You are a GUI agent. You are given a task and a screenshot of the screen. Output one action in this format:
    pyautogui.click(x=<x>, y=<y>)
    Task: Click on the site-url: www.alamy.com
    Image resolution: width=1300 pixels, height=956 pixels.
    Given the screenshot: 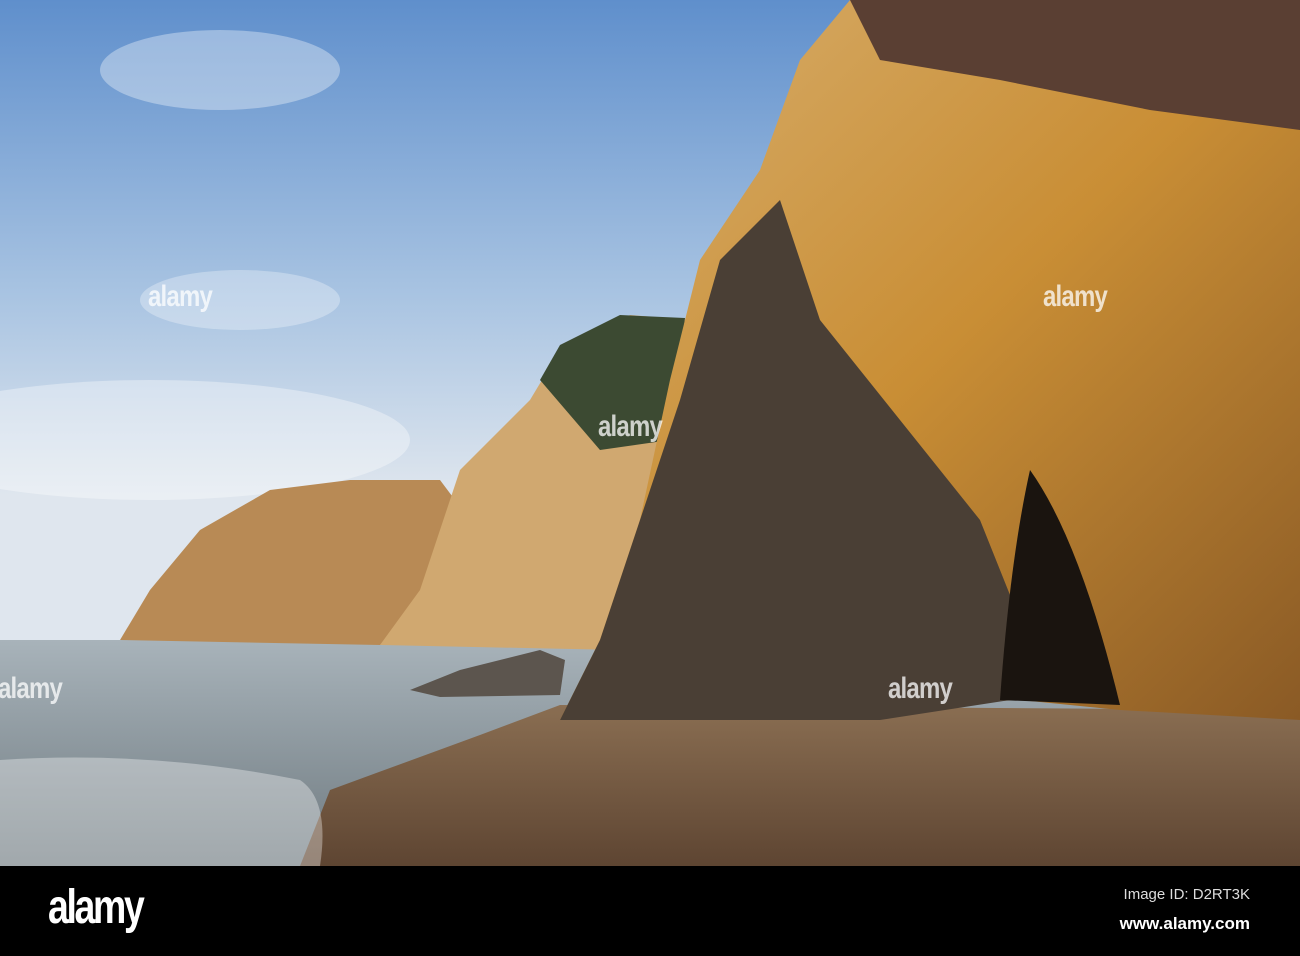 What is the action you would take?
    pyautogui.click(x=1185, y=924)
    